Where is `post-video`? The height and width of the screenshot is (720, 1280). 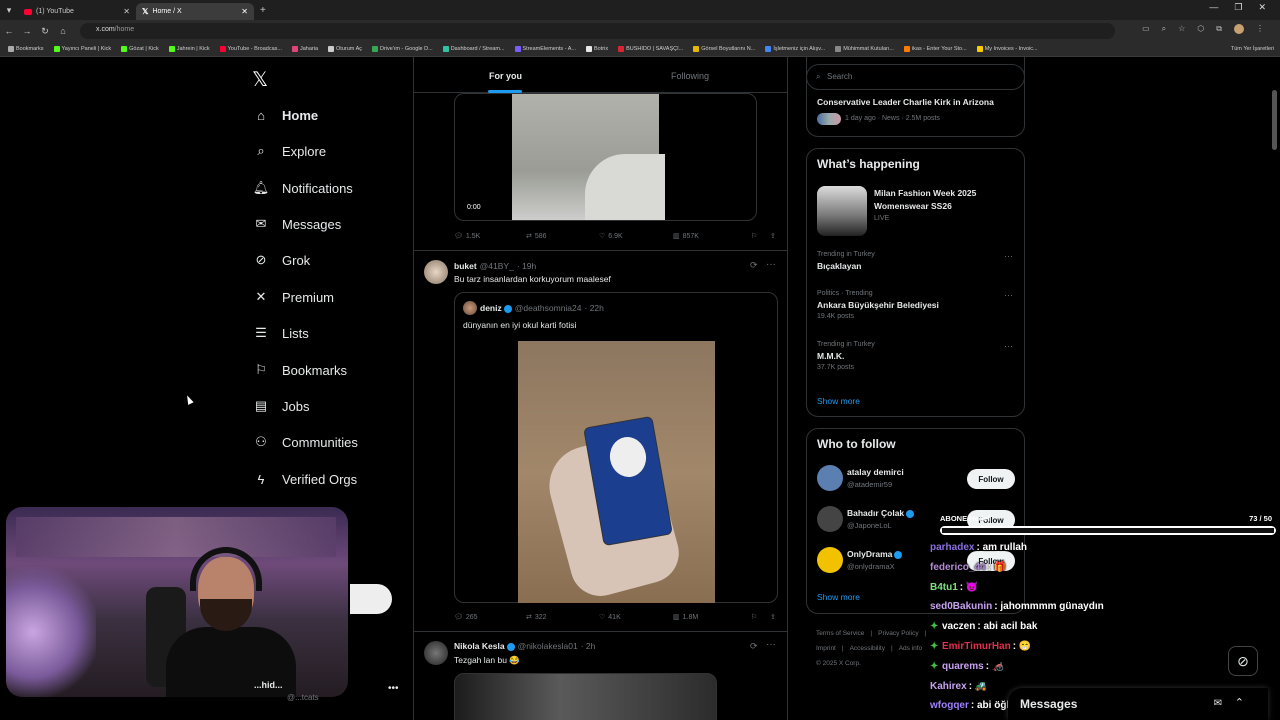
post-video is located at coordinates (585, 696).